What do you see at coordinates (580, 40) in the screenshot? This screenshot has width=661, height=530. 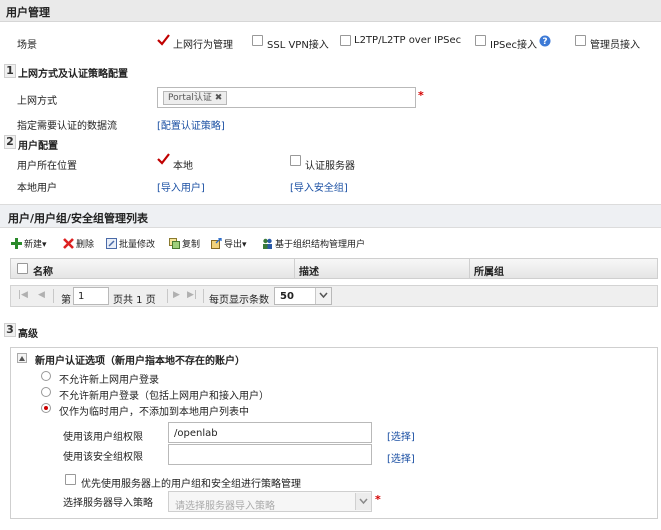 I see `scene-admin-checkbox` at bounding box center [580, 40].